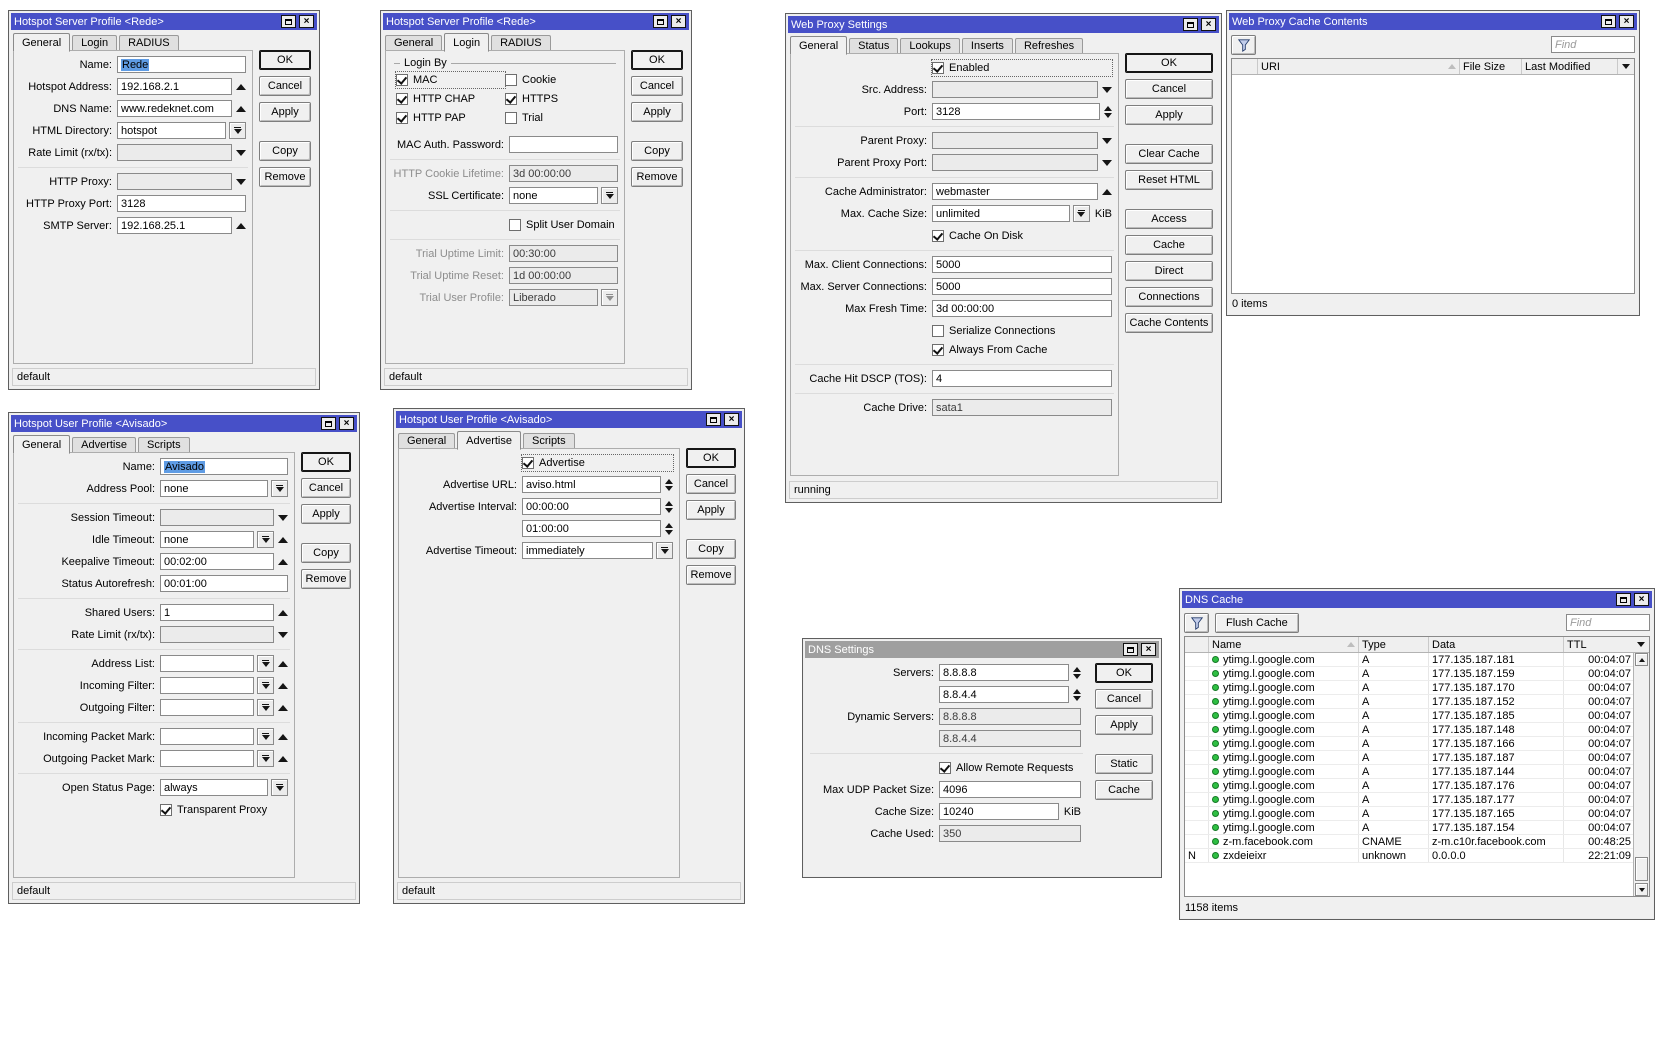 This screenshot has width=1680, height=1050. What do you see at coordinates (285, 112) in the screenshot?
I see `apply-button: Apply` at bounding box center [285, 112].